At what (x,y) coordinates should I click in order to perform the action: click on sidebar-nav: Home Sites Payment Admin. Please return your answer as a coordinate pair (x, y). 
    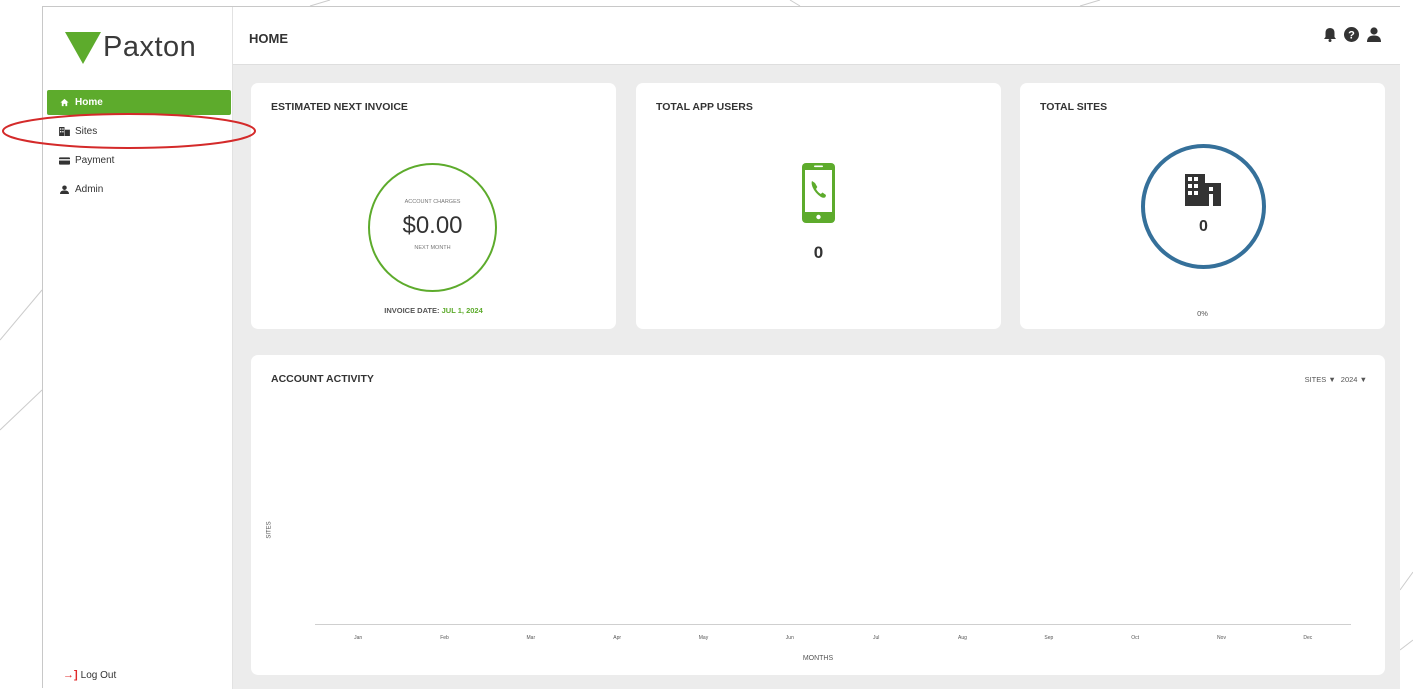
    Looking at the image, I should click on (139, 148).